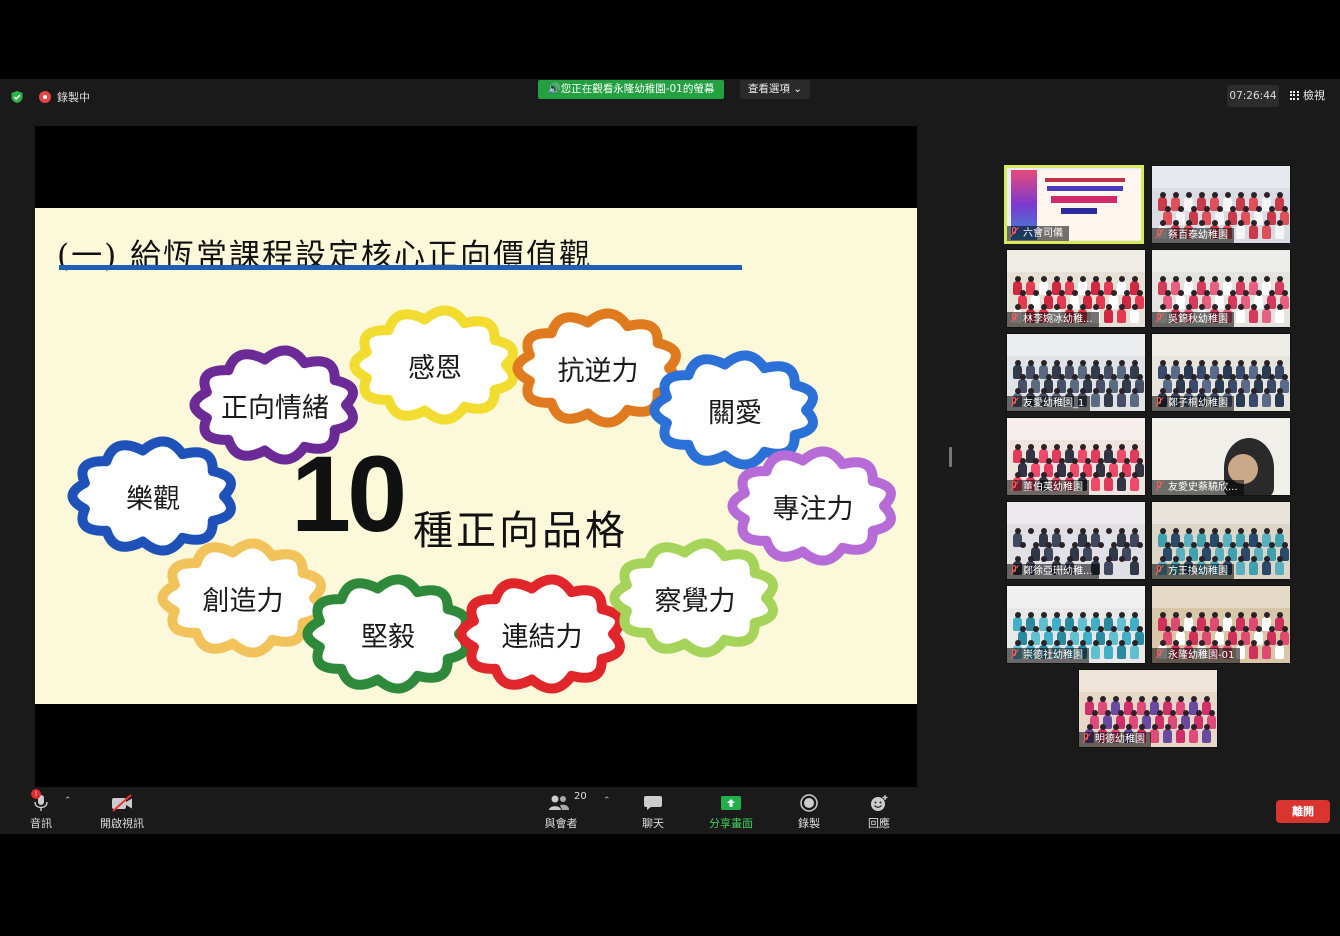 This screenshot has width=1340, height=936. What do you see at coordinates (45, 97) in the screenshot?
I see `recording-icon` at bounding box center [45, 97].